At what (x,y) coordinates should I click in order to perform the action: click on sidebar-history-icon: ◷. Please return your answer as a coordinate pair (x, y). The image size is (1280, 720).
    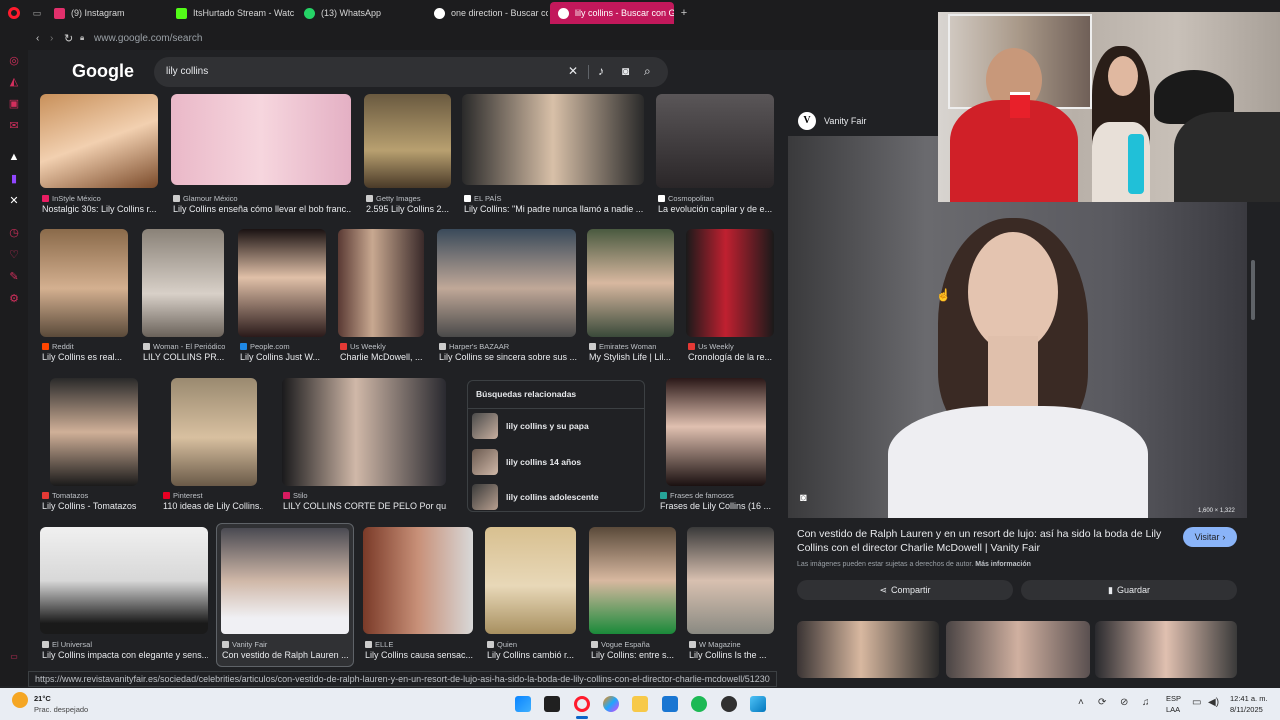
    Looking at the image, I should click on (14, 233).